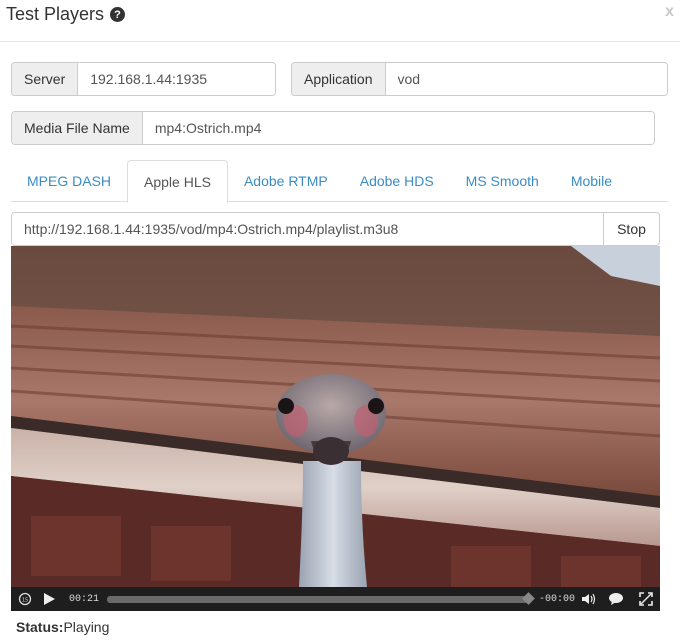 The width and height of the screenshot is (680, 643). I want to click on tab-mpeg-dash: MPEG DASH, so click(69, 181).